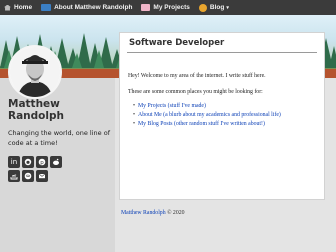 The width and height of the screenshot is (336, 252). I want to click on footer-author-link: Matthew Randolph, so click(143, 213).